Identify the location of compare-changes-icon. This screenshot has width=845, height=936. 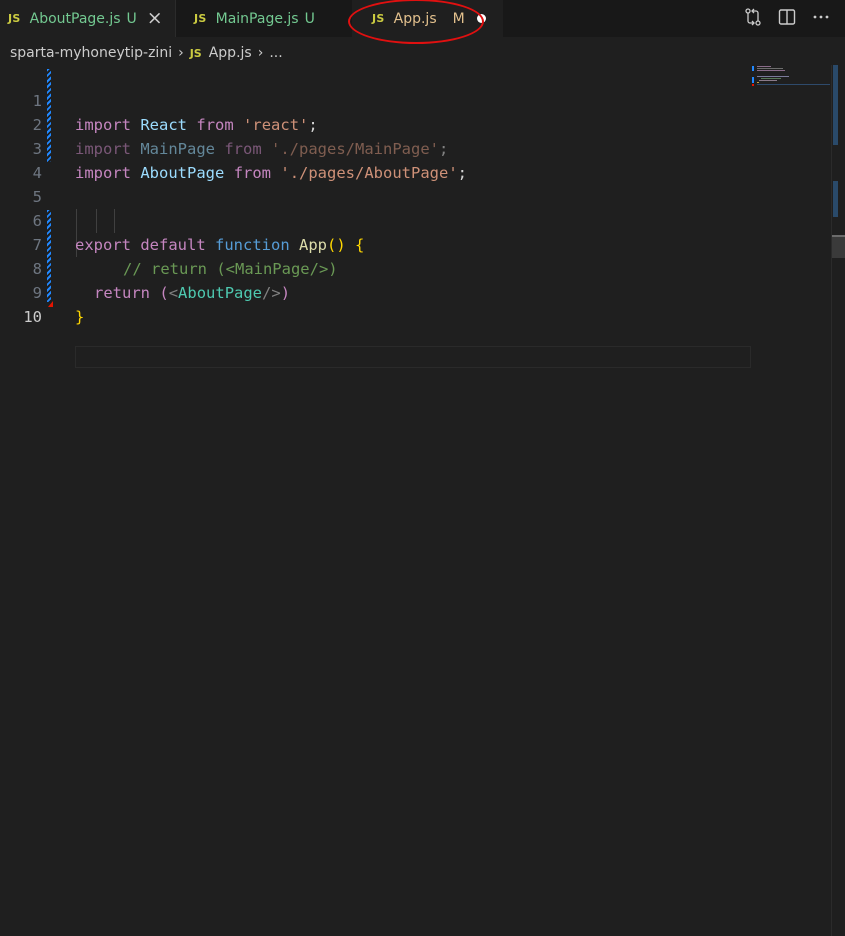
(753, 17).